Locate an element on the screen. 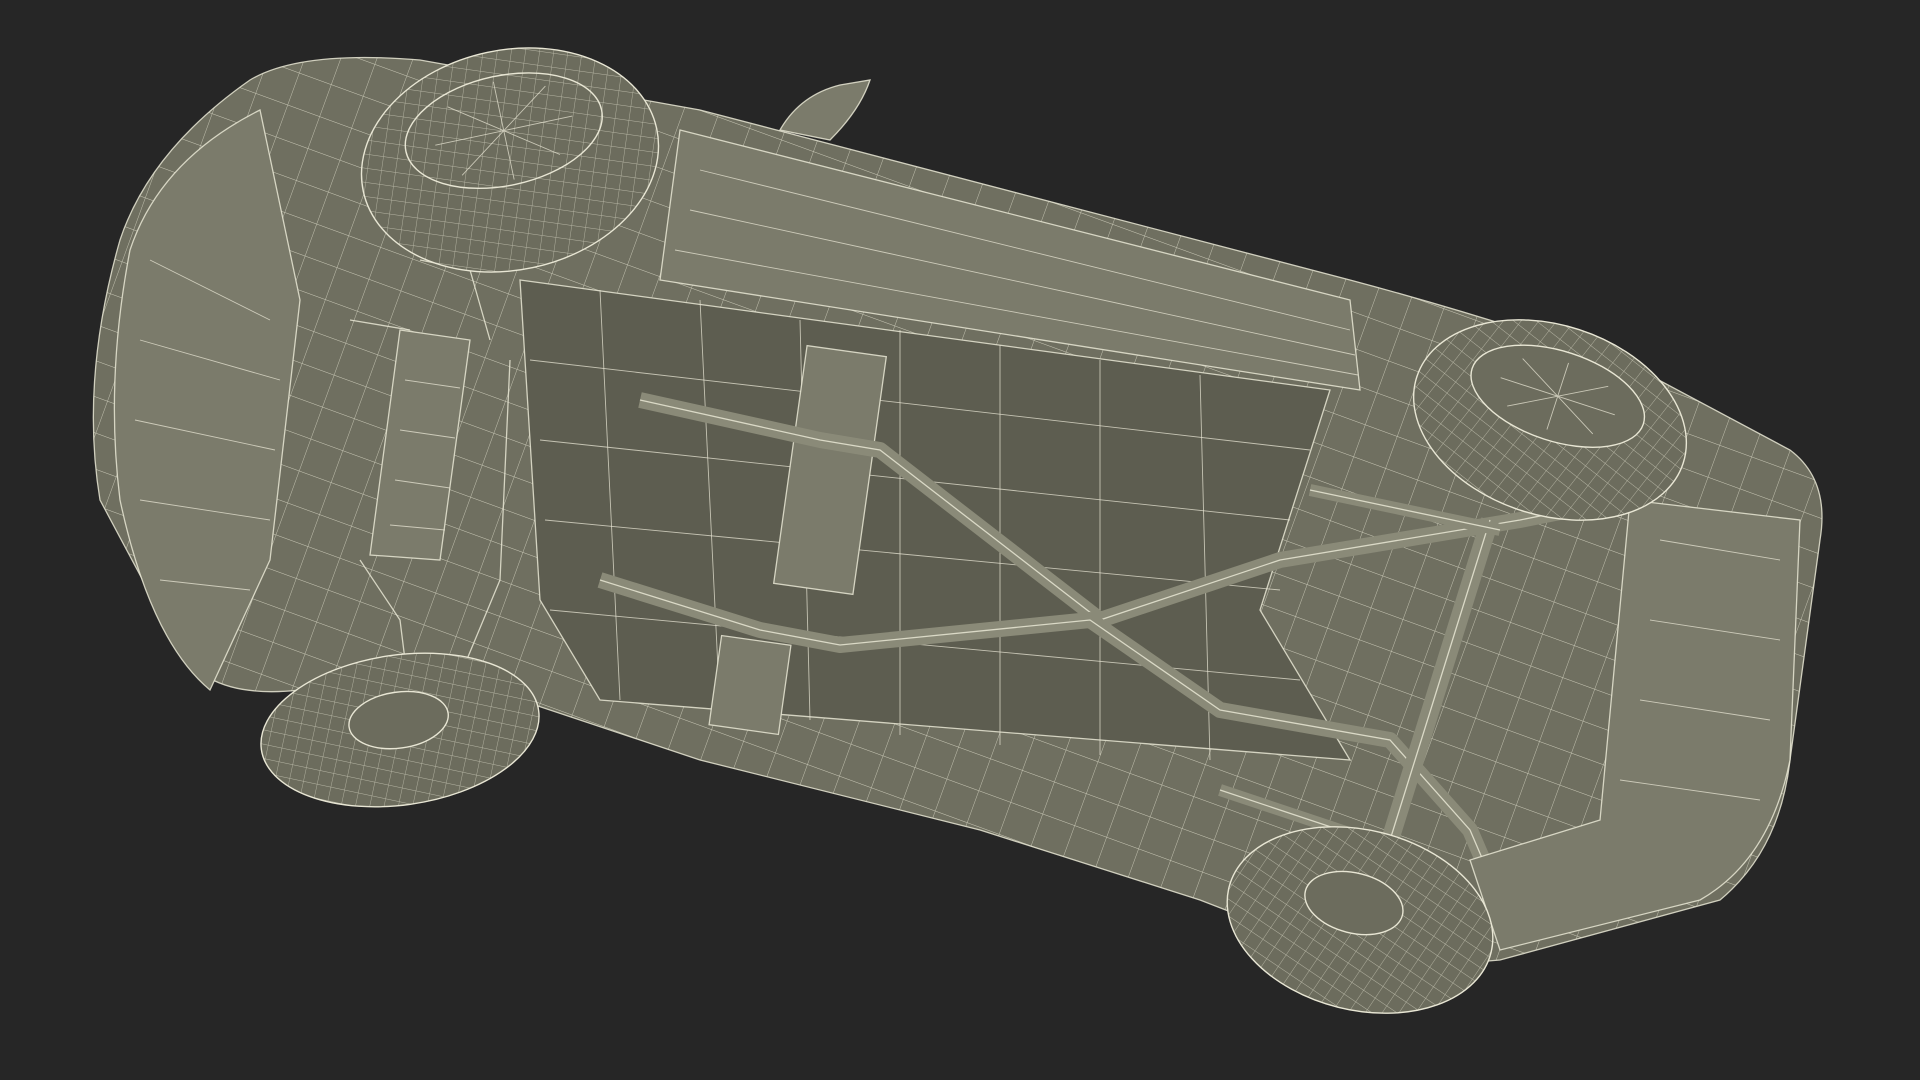 This screenshot has height=1080, width=1920. crossmember-lower is located at coordinates (750, 685).